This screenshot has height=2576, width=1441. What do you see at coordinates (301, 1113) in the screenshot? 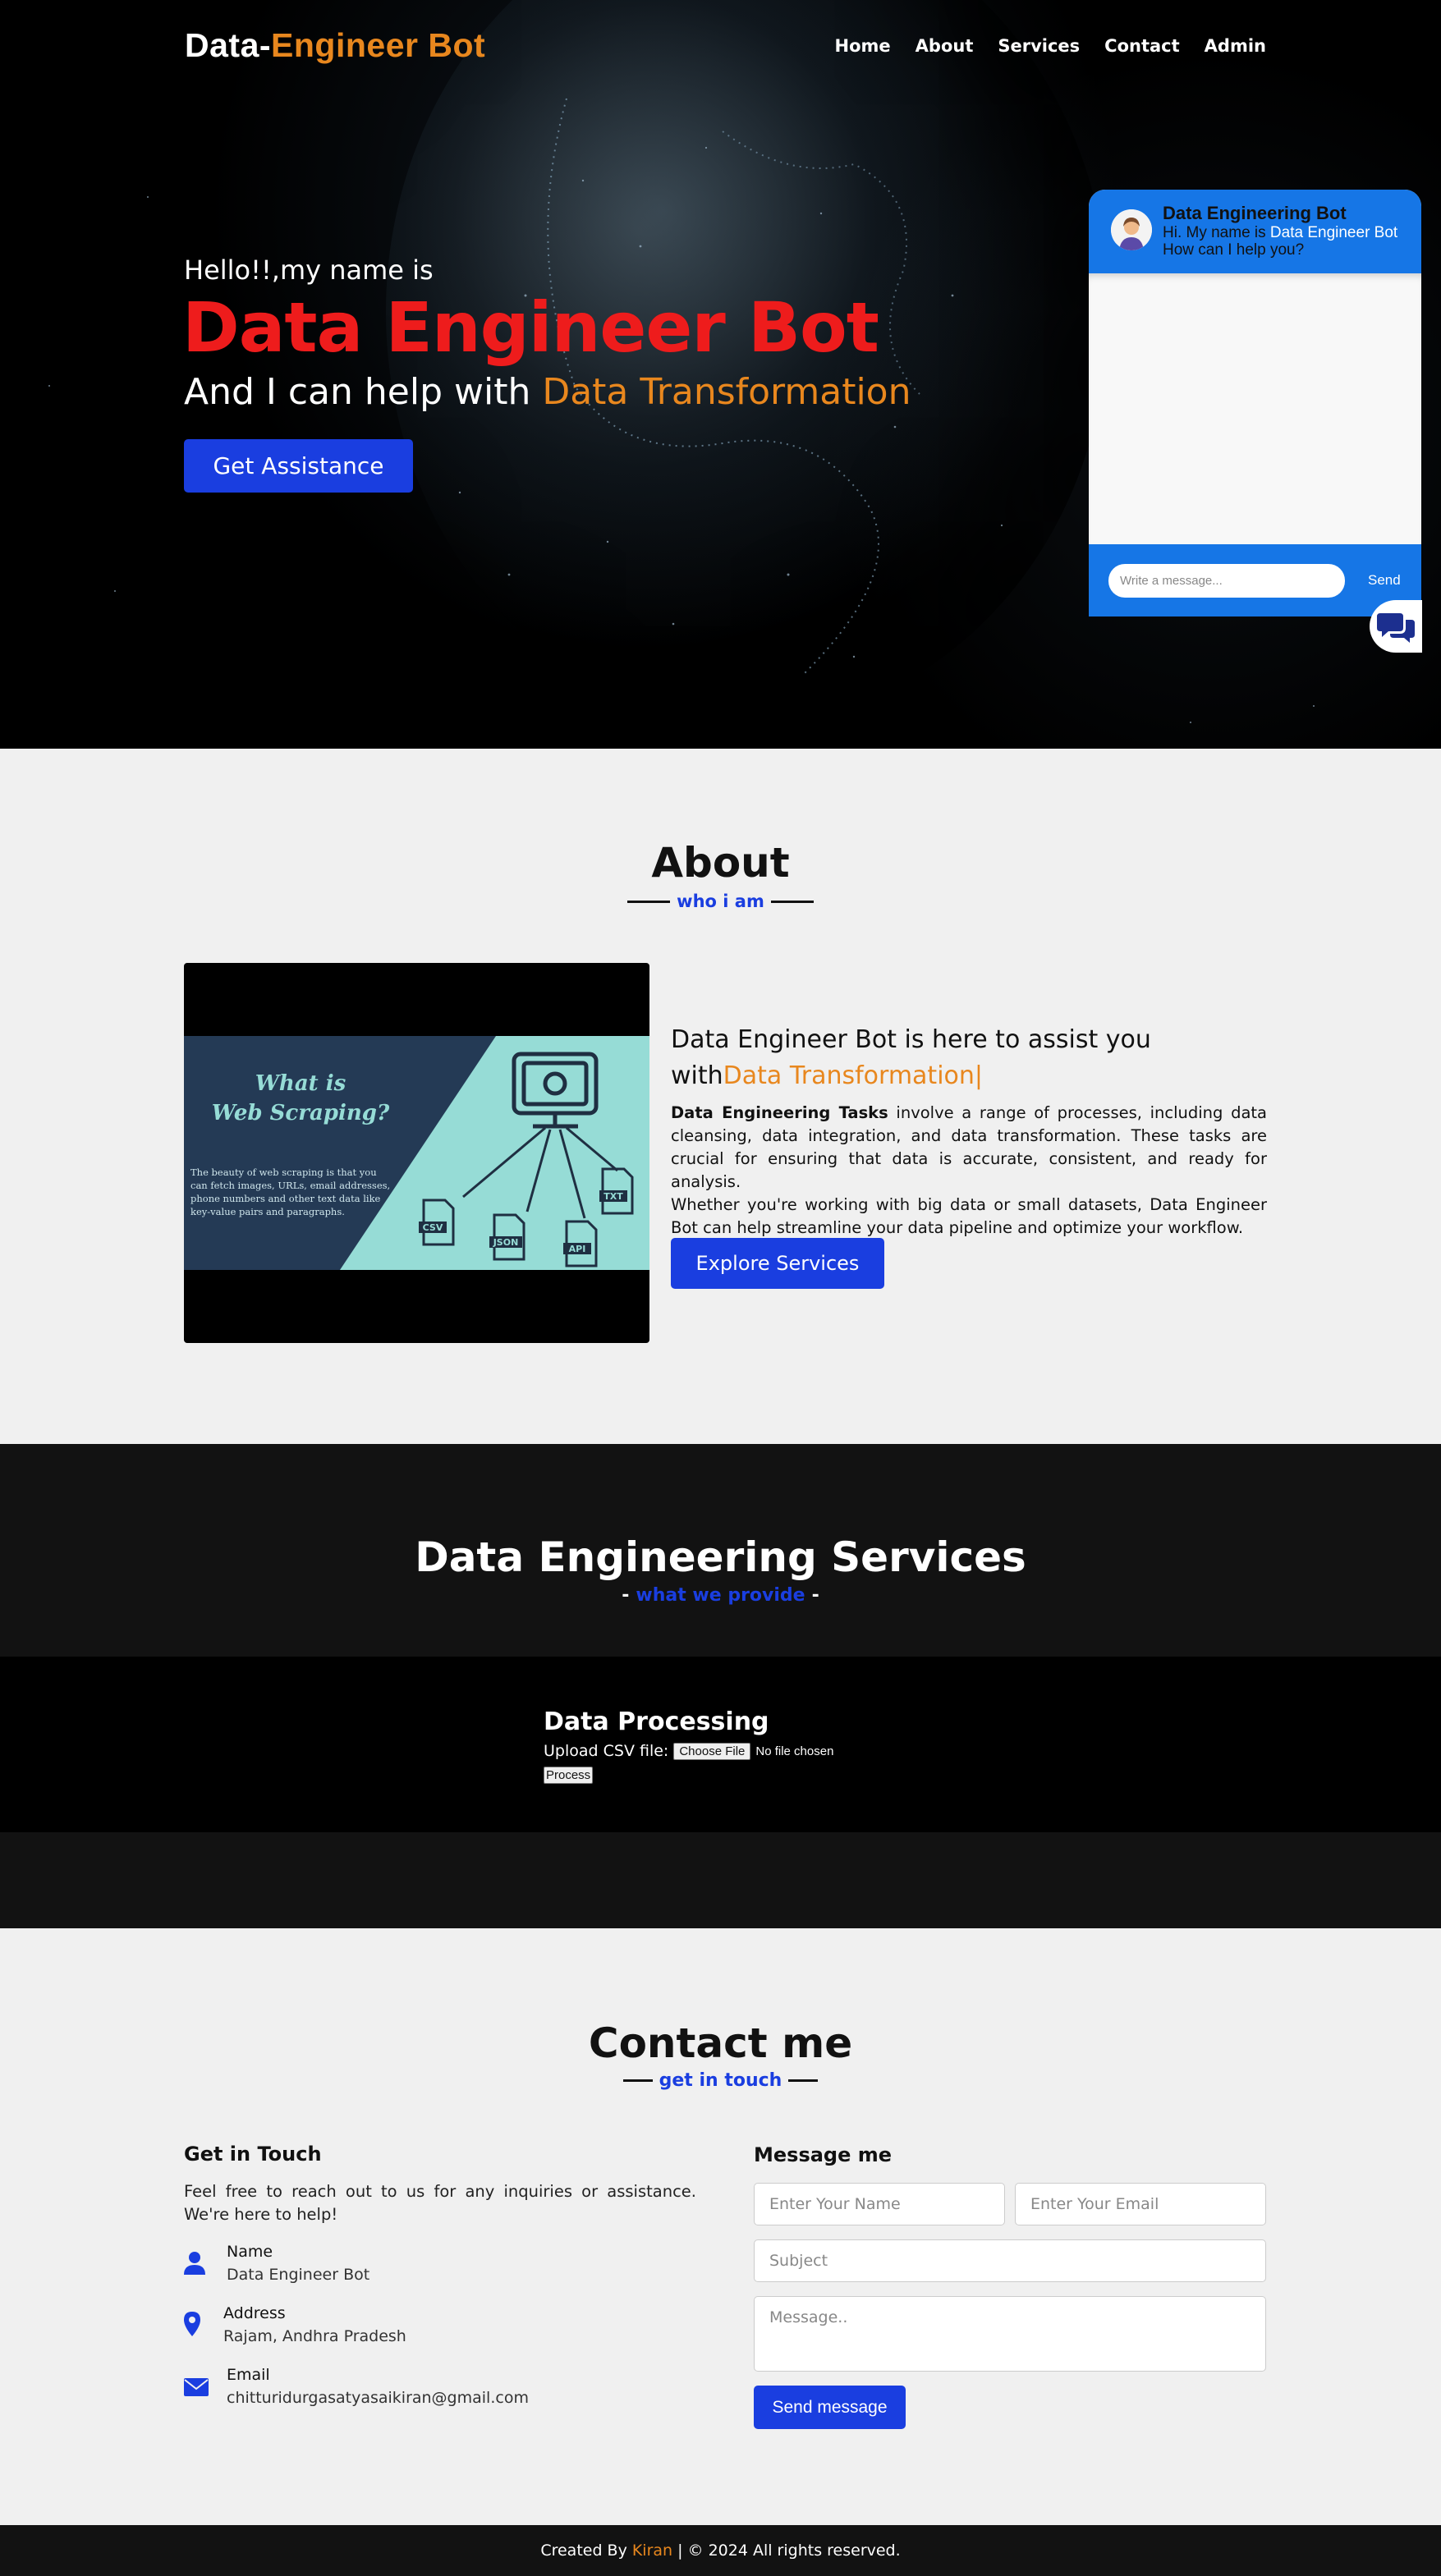
I see `thumb-heading-2: Web Scraping?` at bounding box center [301, 1113].